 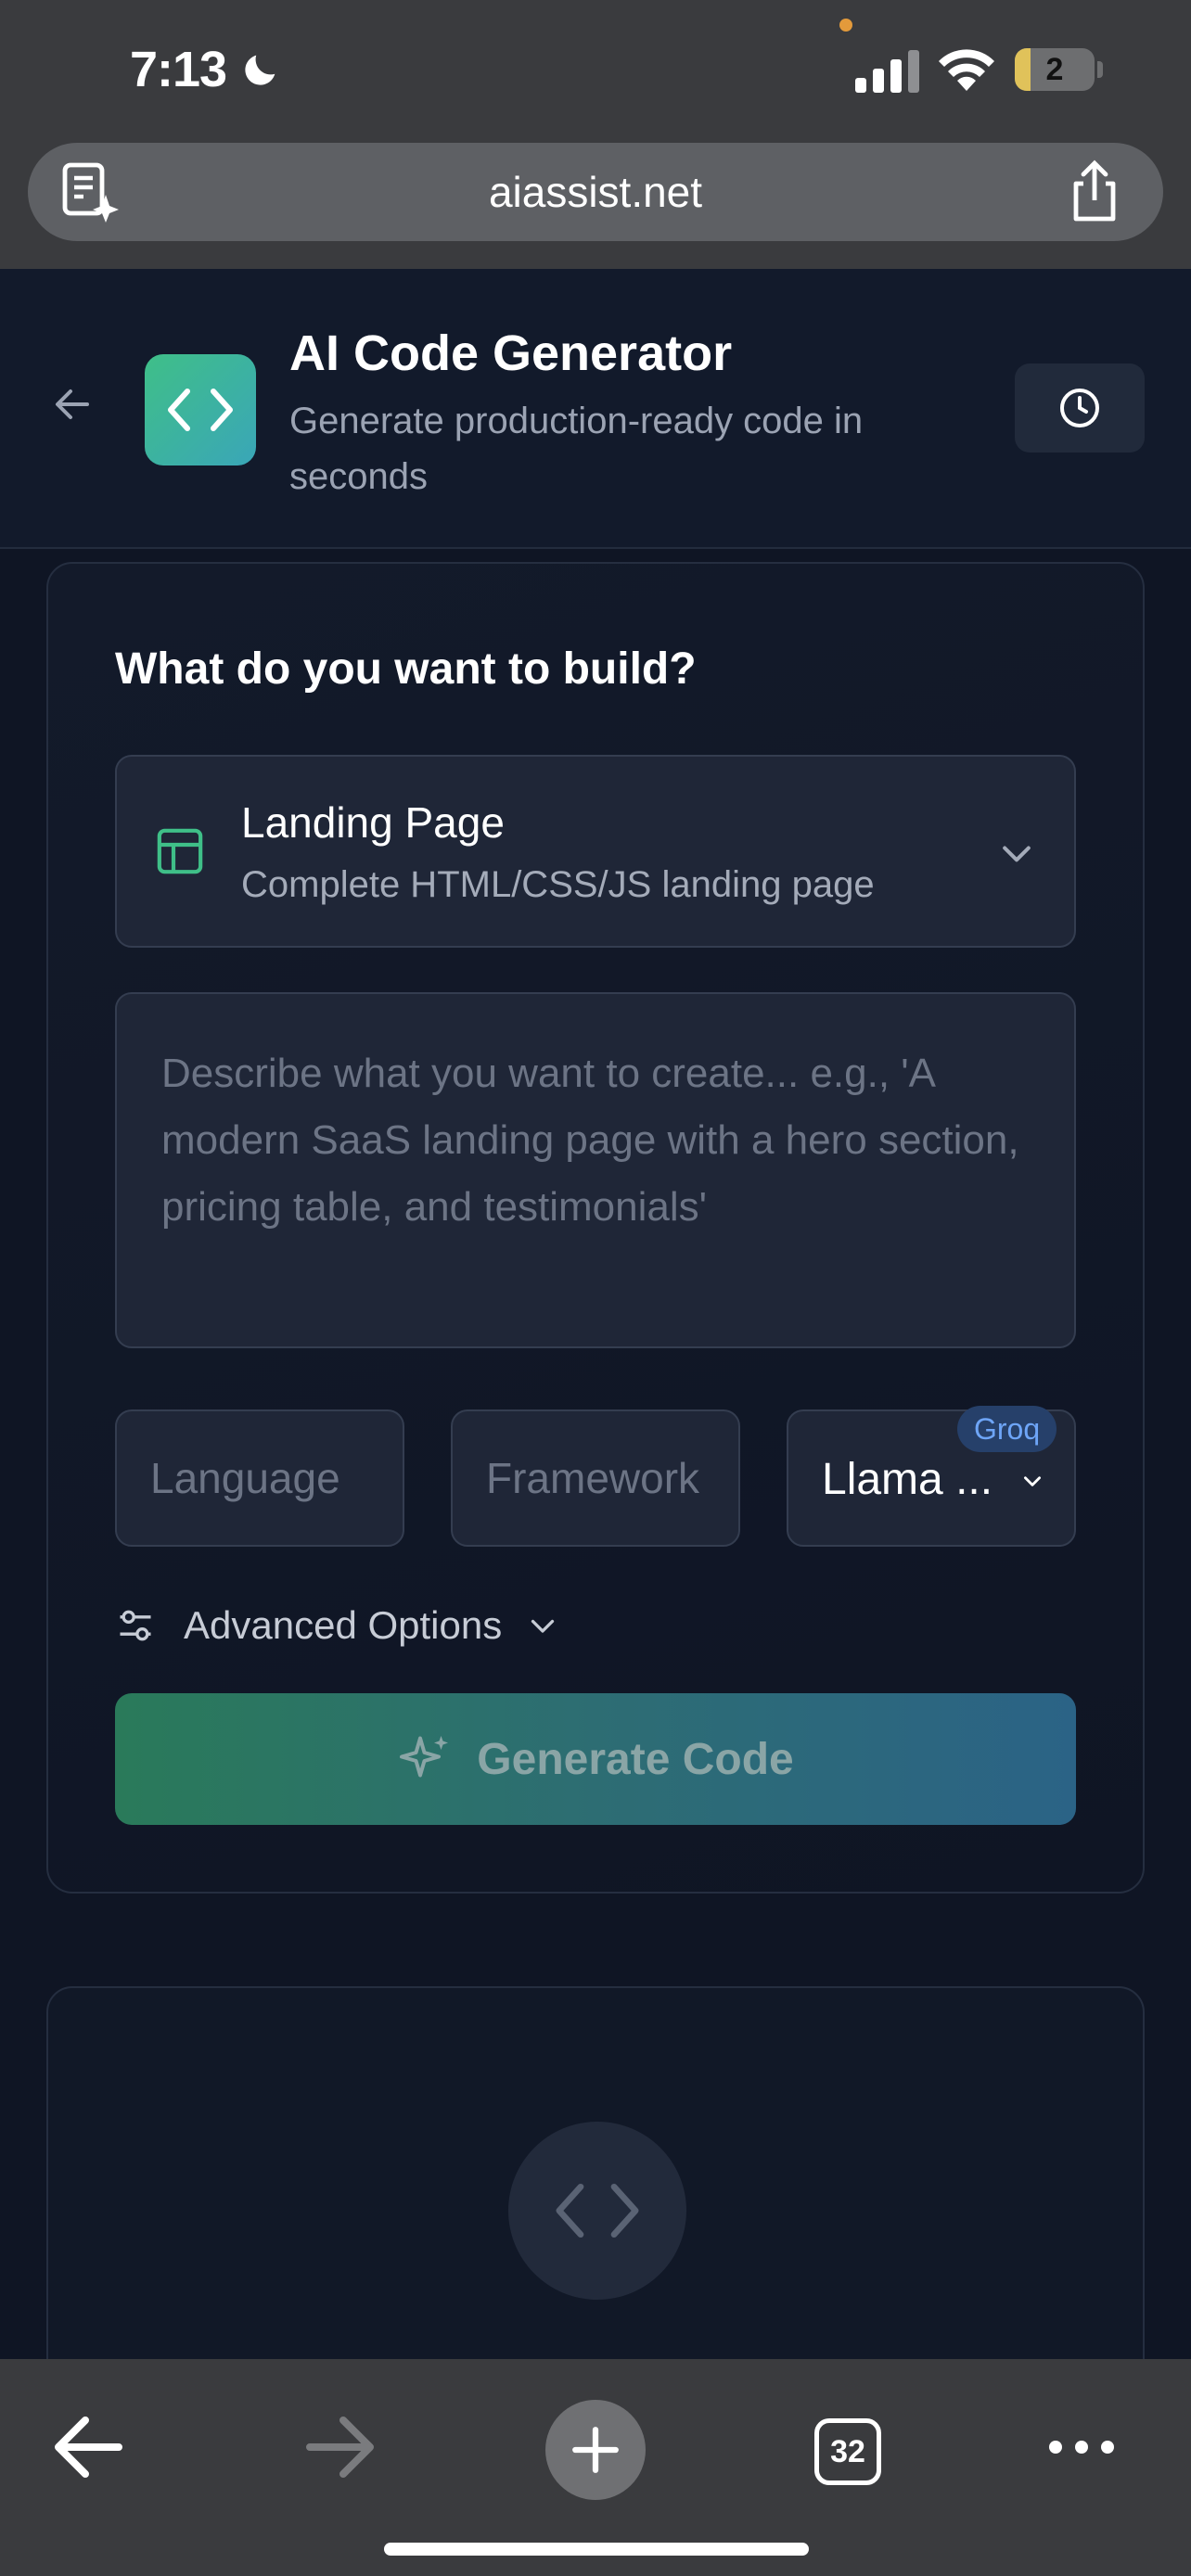 I want to click on plus-icon, so click(x=595, y=2450).